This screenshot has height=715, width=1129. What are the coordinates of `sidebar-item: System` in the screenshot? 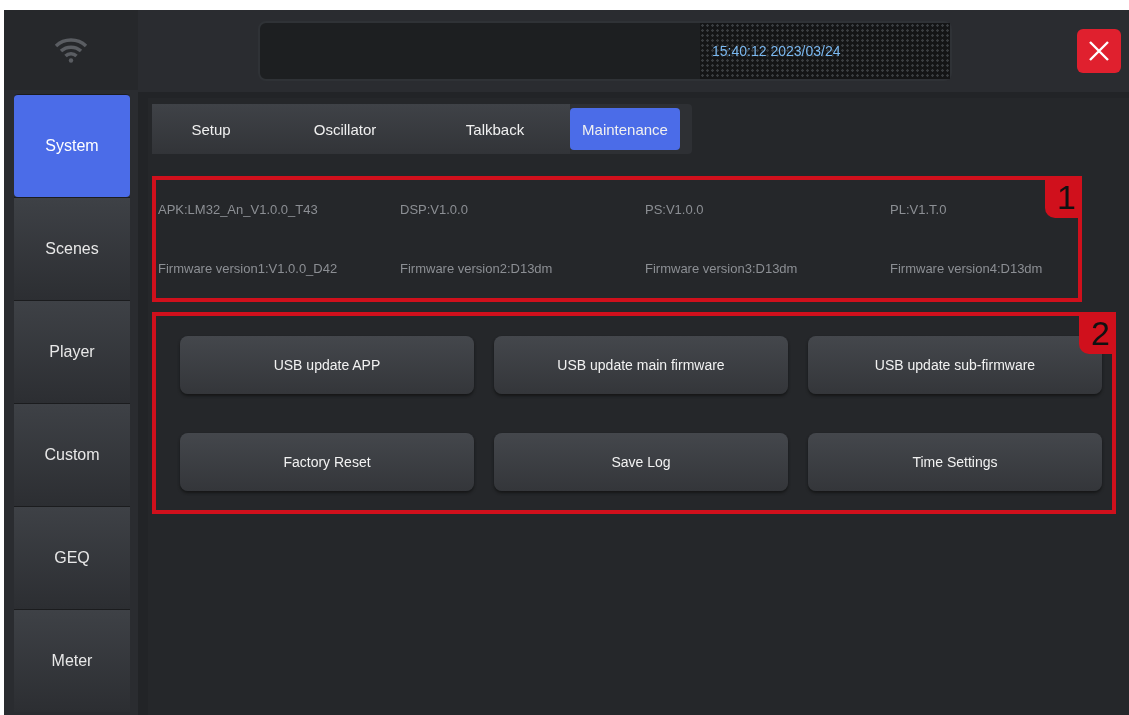 It's located at (72, 145).